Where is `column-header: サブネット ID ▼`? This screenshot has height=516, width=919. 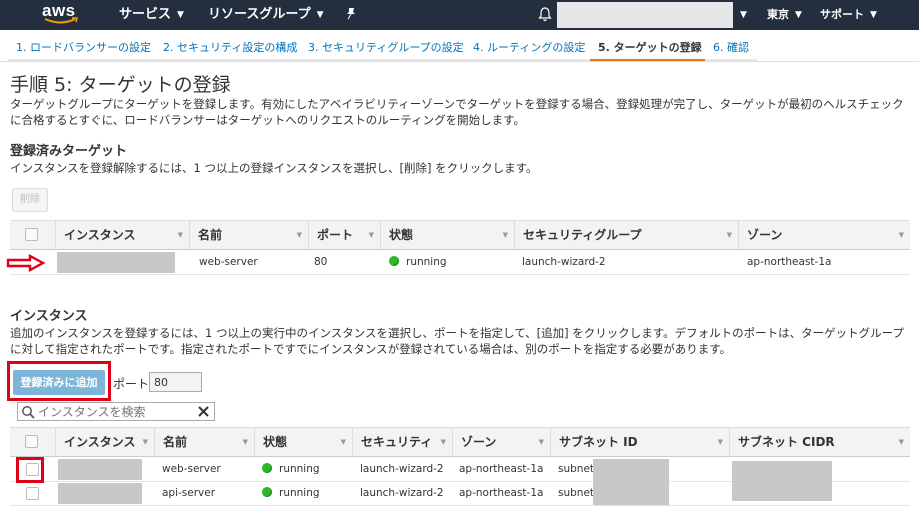
column-header: サブネット ID ▼ is located at coordinates (639, 442).